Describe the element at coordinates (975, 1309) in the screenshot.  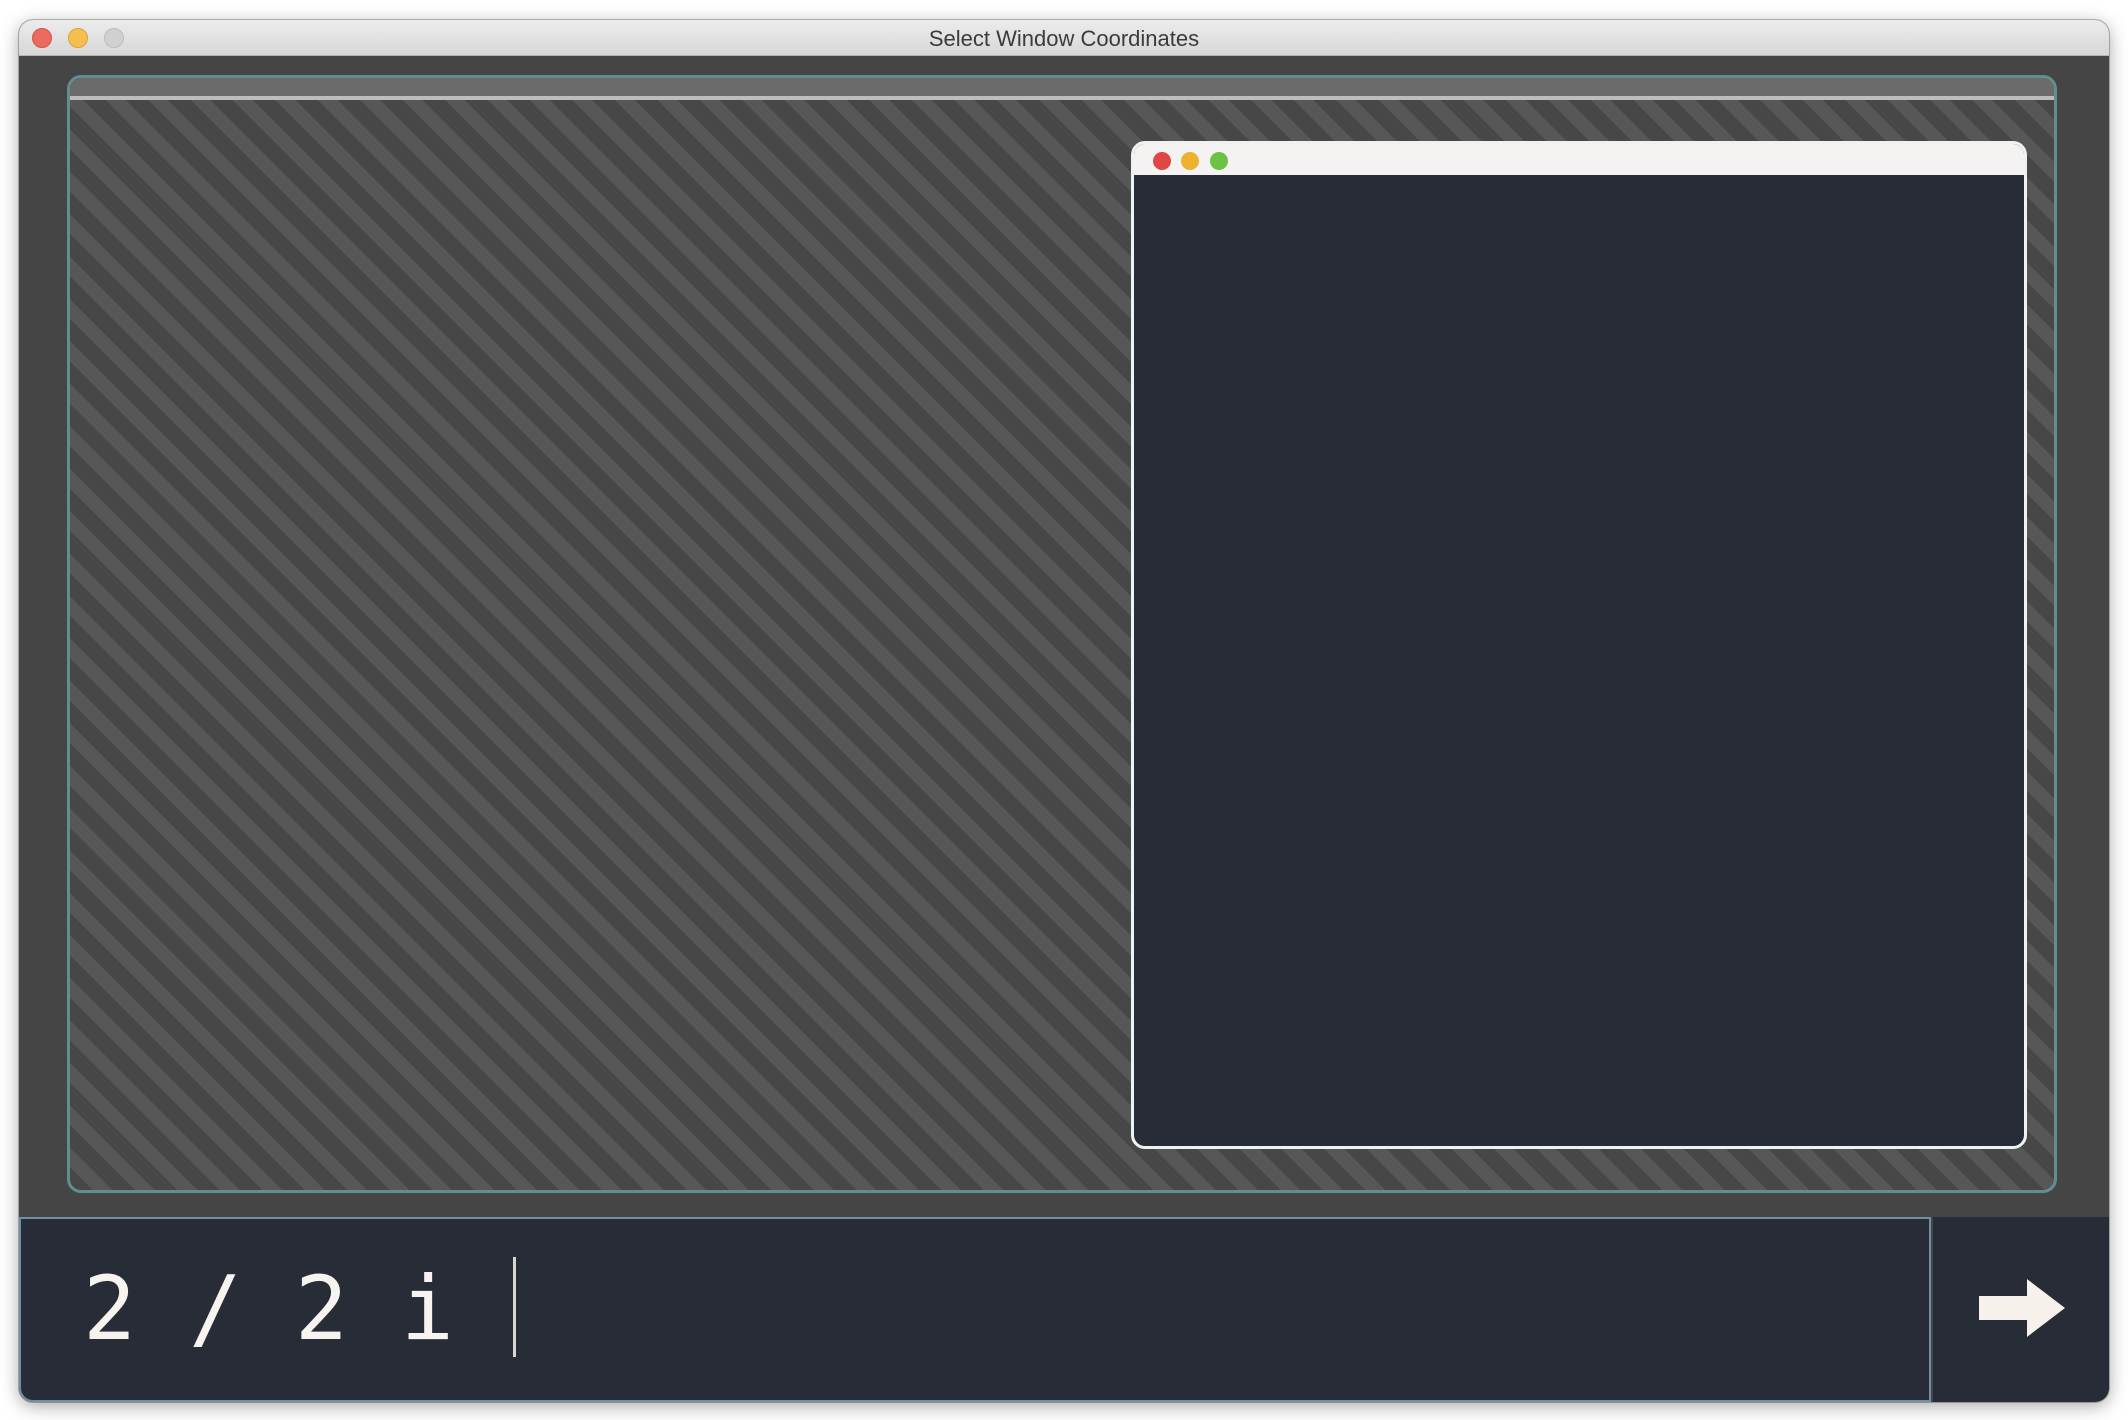
I see `command-input: 2 / 2 i` at that location.